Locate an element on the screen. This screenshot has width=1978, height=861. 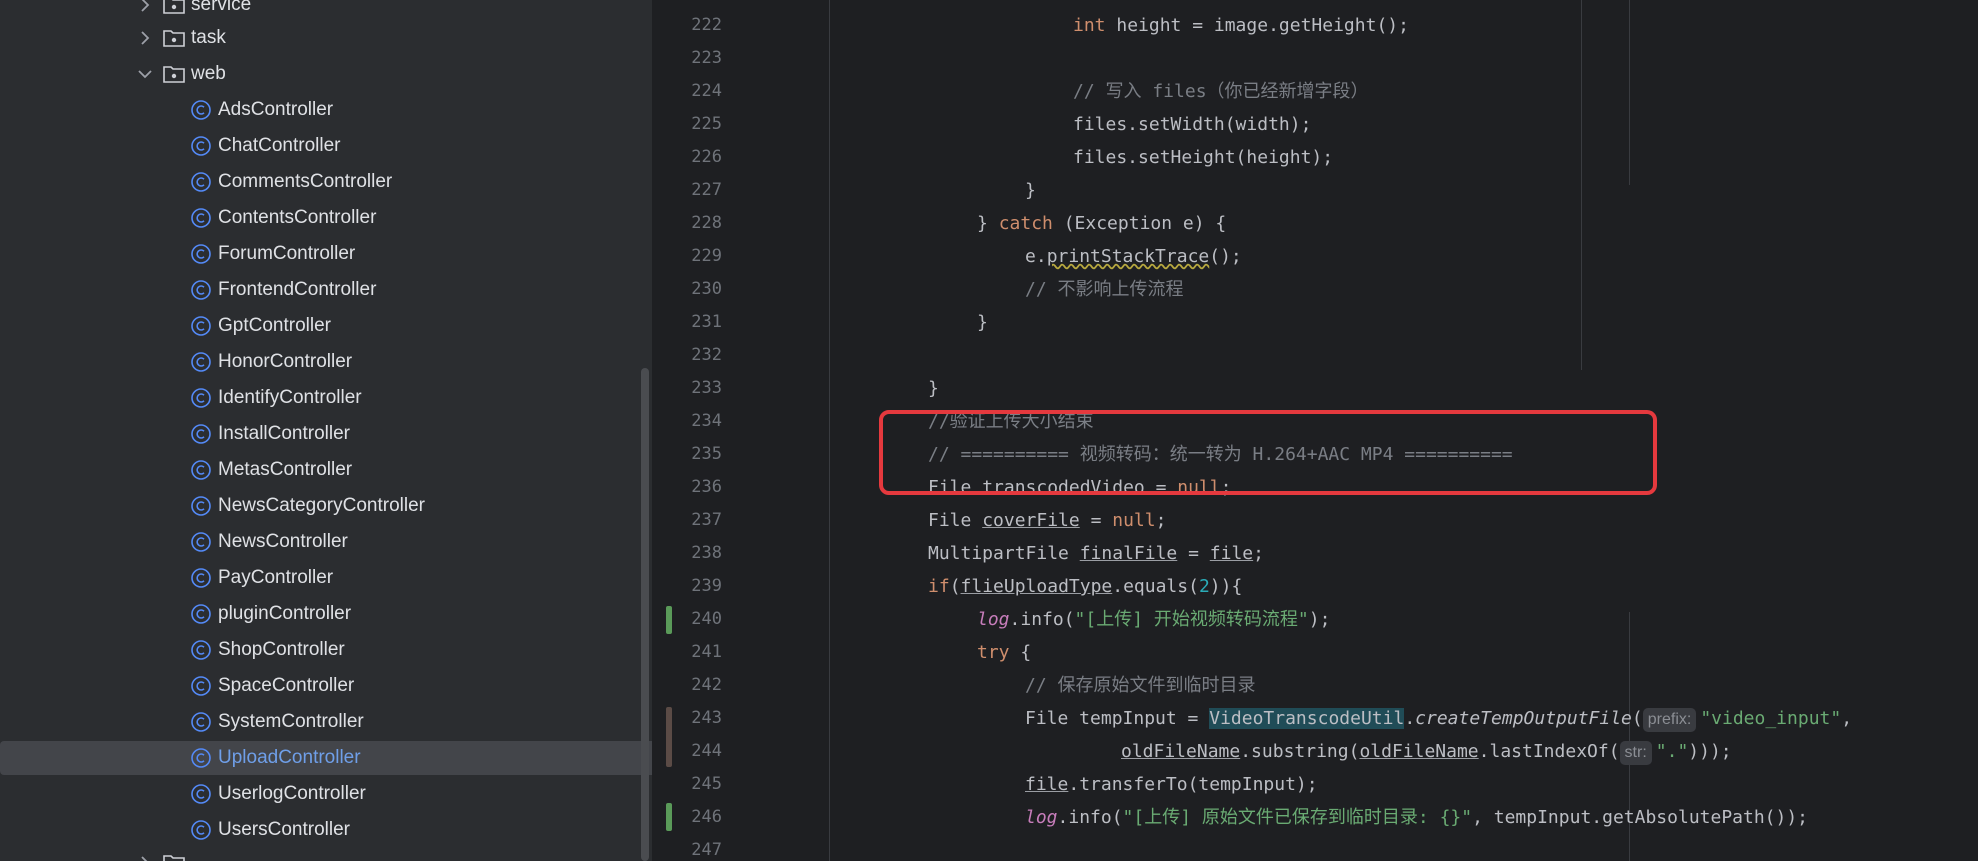
code-line-225: files.setWidth(width); is located at coordinates (1192, 124).